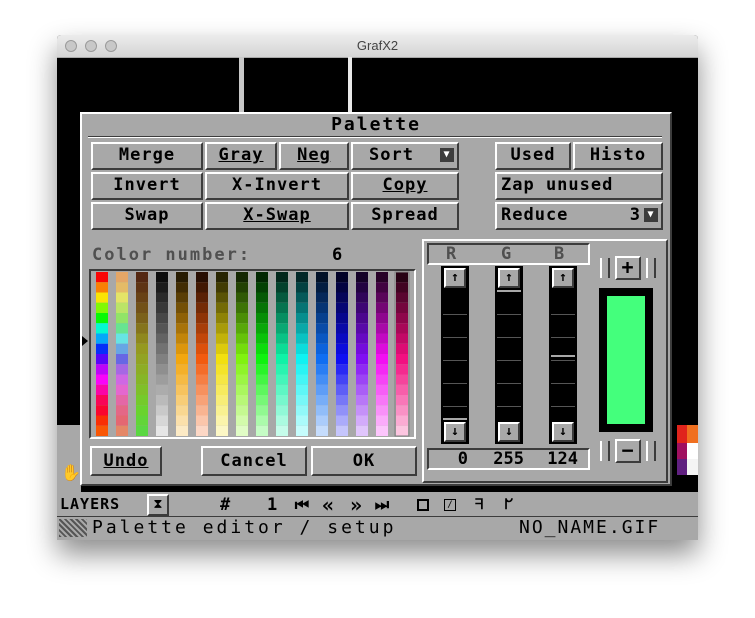 This screenshot has height=618, width=755. What do you see at coordinates (328, 505) in the screenshot?
I see `previous-layer-button: «` at bounding box center [328, 505].